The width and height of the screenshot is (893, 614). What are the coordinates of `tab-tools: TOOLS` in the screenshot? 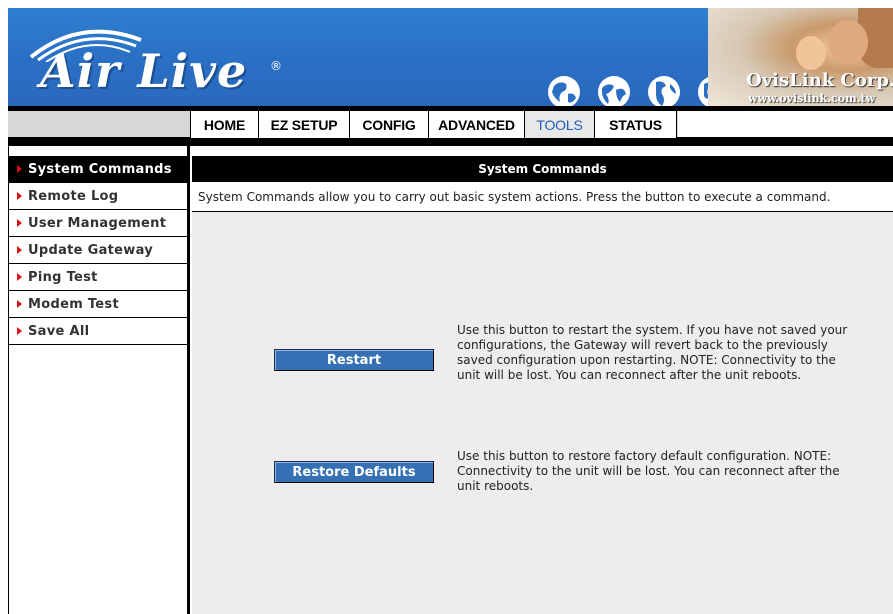 It's located at (560, 124).